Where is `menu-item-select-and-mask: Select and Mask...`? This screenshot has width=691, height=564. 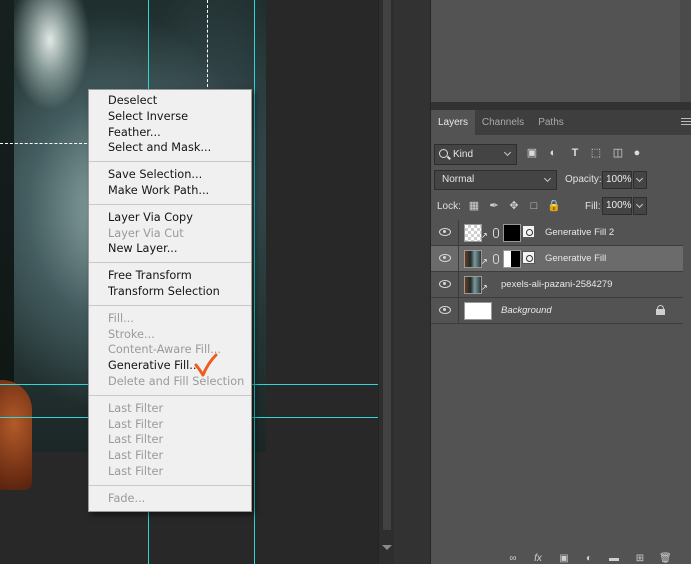 menu-item-select-and-mask: Select and Mask... is located at coordinates (170, 148).